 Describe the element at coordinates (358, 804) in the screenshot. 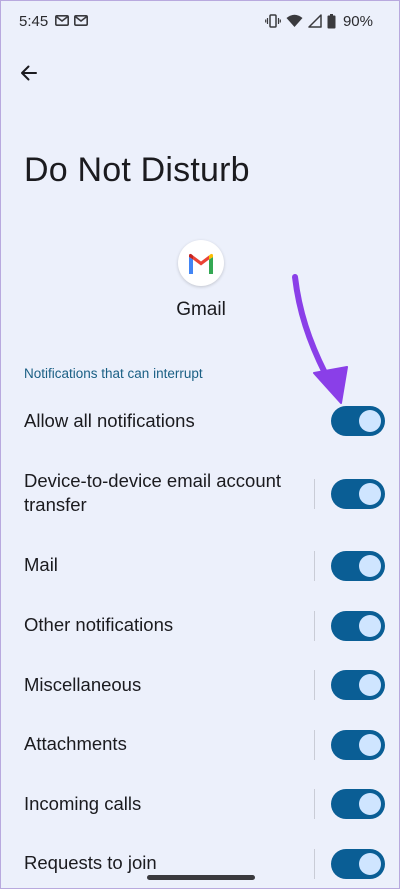

I see `incoming-calls-toggle` at that location.